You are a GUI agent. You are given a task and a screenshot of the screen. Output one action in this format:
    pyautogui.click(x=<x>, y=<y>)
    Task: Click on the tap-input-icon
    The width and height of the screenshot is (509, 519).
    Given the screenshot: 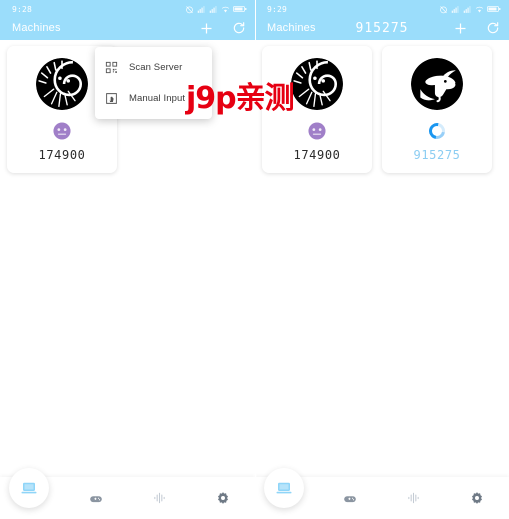 What is the action you would take?
    pyautogui.click(x=111, y=98)
    